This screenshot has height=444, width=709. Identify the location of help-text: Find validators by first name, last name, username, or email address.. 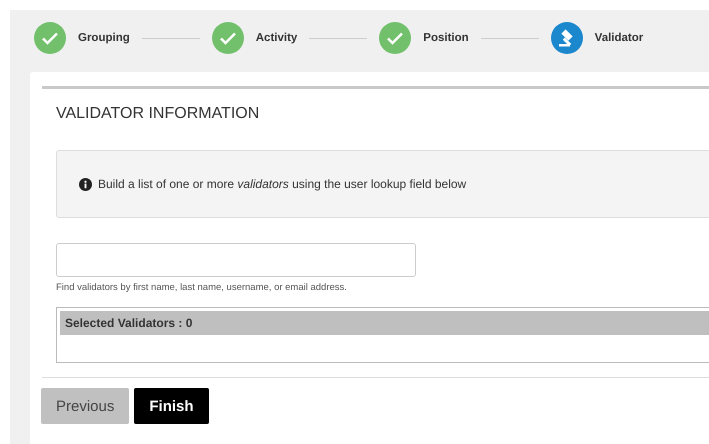
(202, 287).